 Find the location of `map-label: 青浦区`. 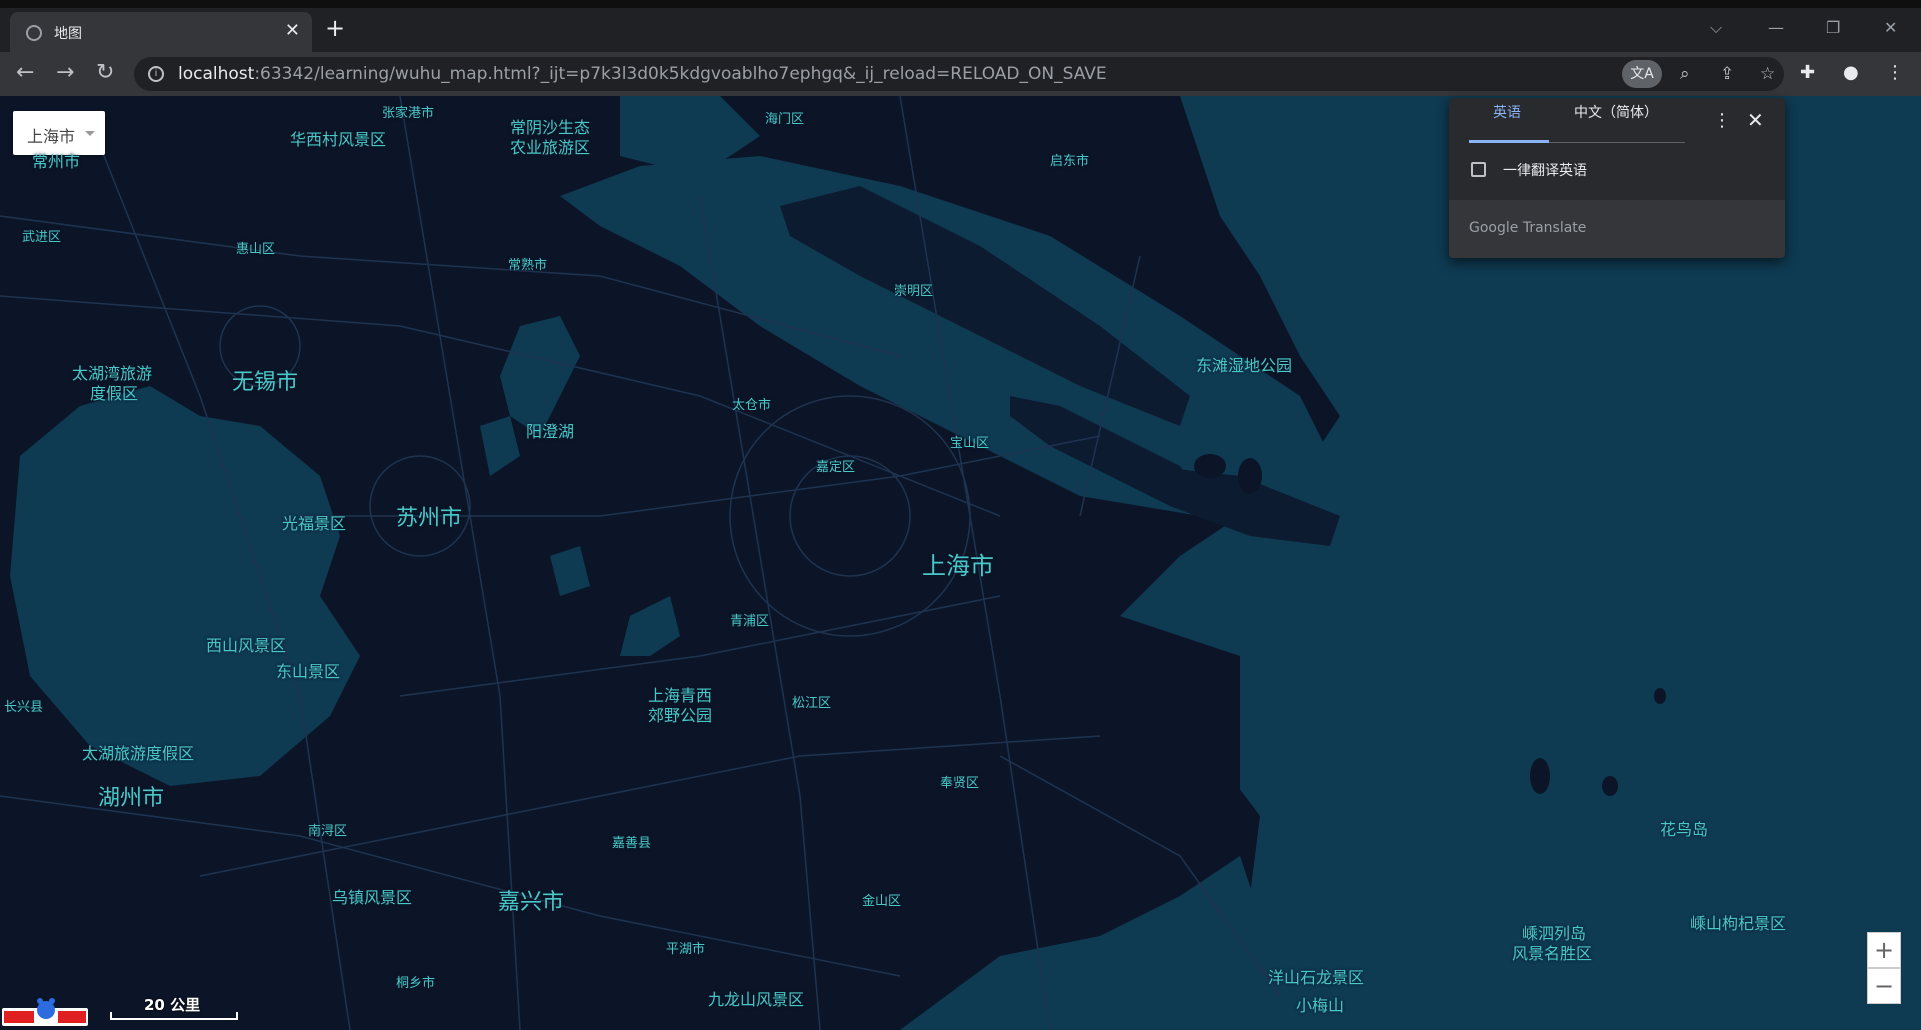

map-label: 青浦区 is located at coordinates (750, 621).